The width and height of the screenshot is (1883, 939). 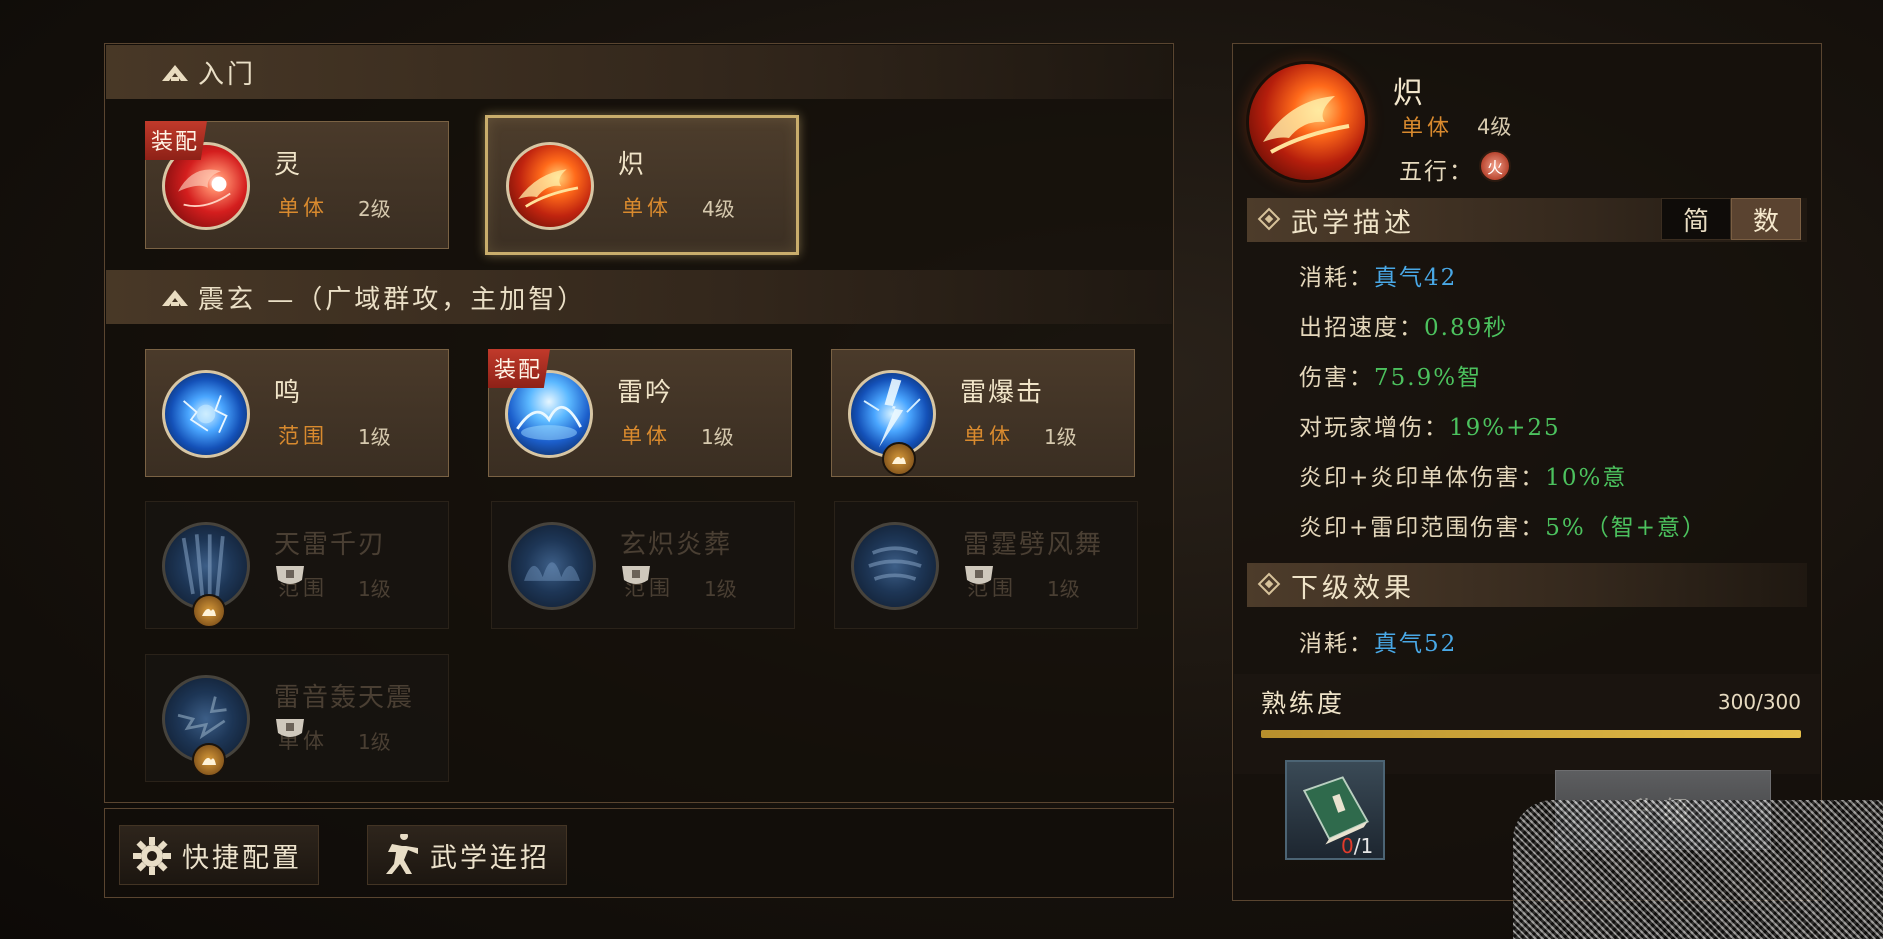 I want to click on wuxing-label: 五行：, so click(x=1436, y=172).